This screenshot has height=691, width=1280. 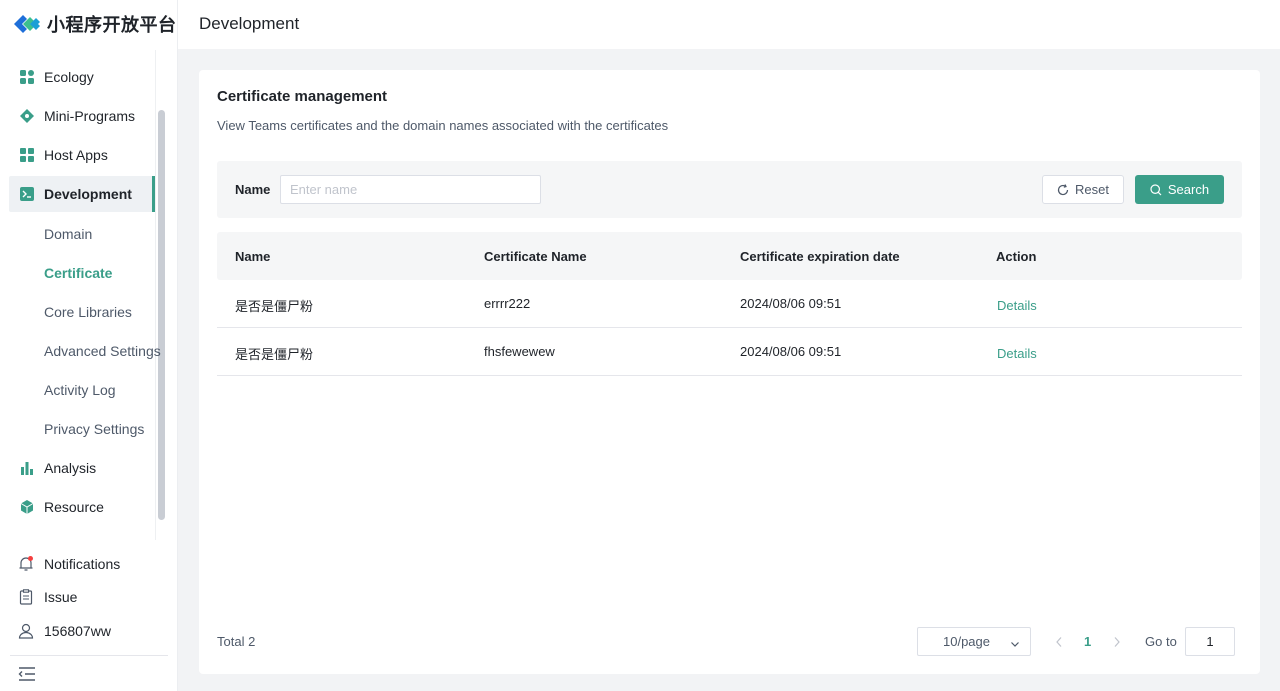 What do you see at coordinates (1156, 189) in the screenshot?
I see `search-icon` at bounding box center [1156, 189].